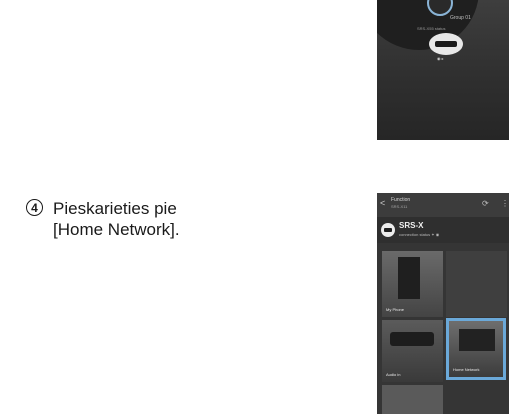 This screenshot has height=414, width=509. What do you see at coordinates (116, 229) in the screenshot?
I see `step-text-line2: [Home Network].` at bounding box center [116, 229].